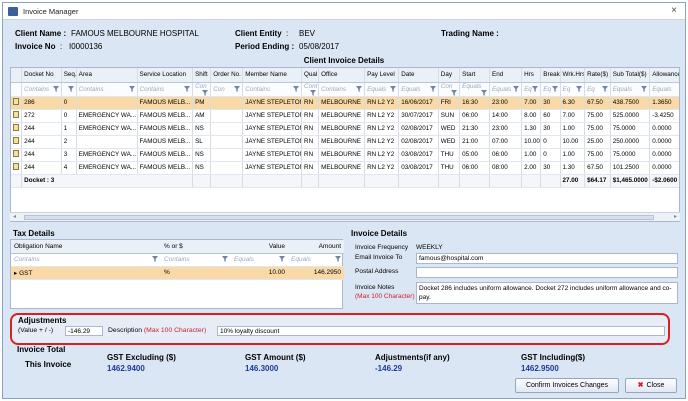 The height and width of the screenshot is (401, 688). Describe the element at coordinates (196, 247) in the screenshot. I see `tax-col-type: % or $` at that location.